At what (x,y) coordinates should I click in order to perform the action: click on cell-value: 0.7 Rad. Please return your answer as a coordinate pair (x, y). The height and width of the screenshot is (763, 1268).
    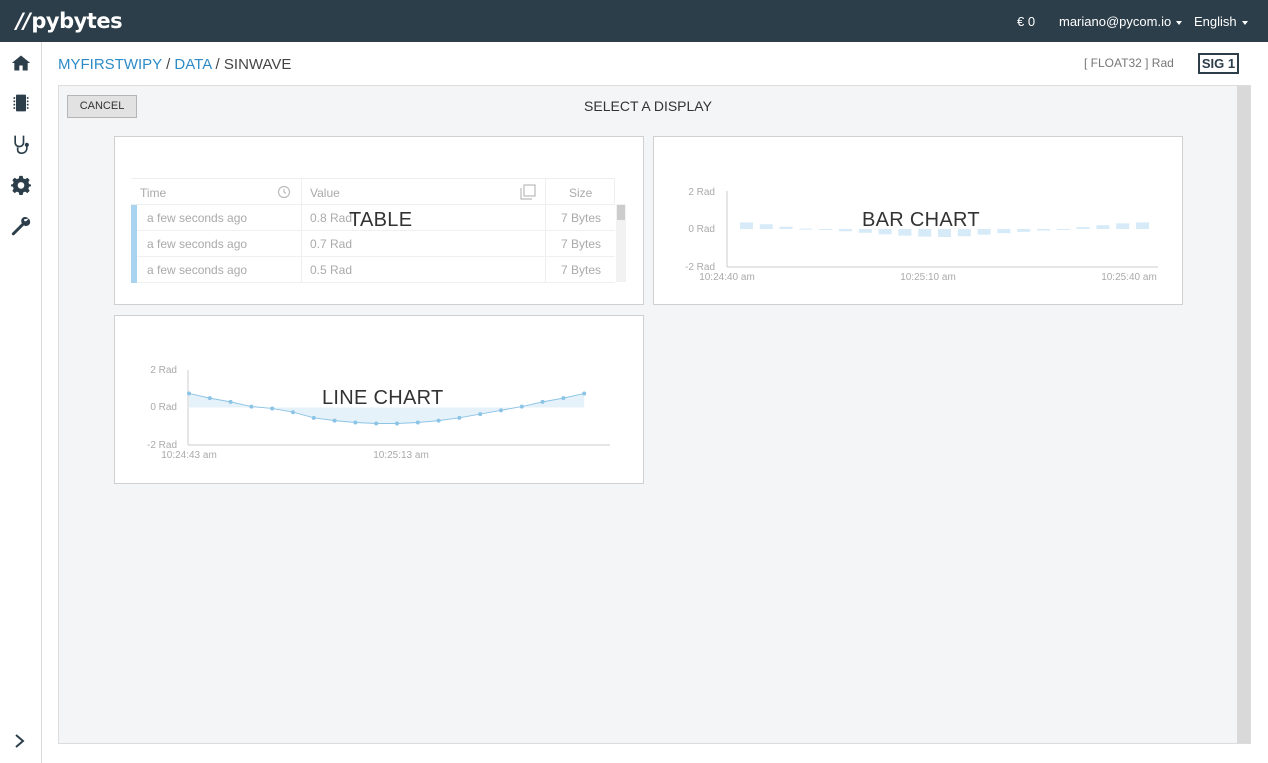
    Looking at the image, I should click on (331, 244).